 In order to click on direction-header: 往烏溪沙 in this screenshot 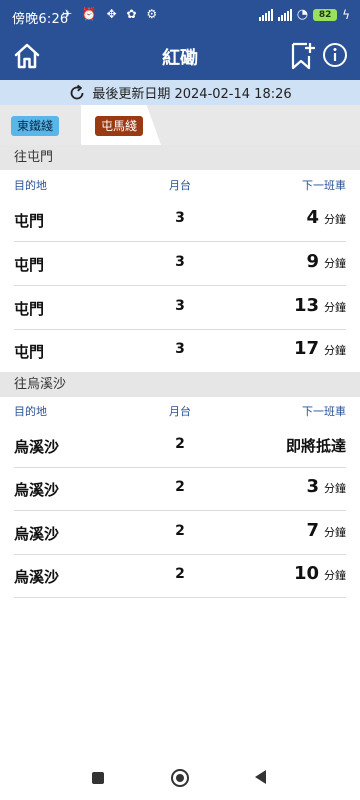, I will do `click(180, 384)`.